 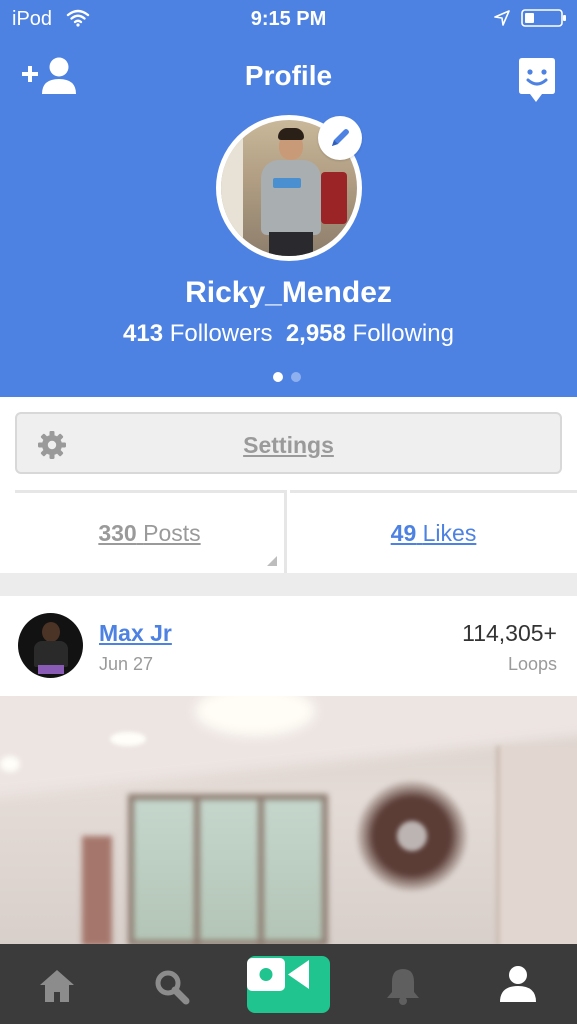 What do you see at coordinates (288, 646) in the screenshot?
I see `post-header: Max Jr Jun 27 114,305+ Loops` at bounding box center [288, 646].